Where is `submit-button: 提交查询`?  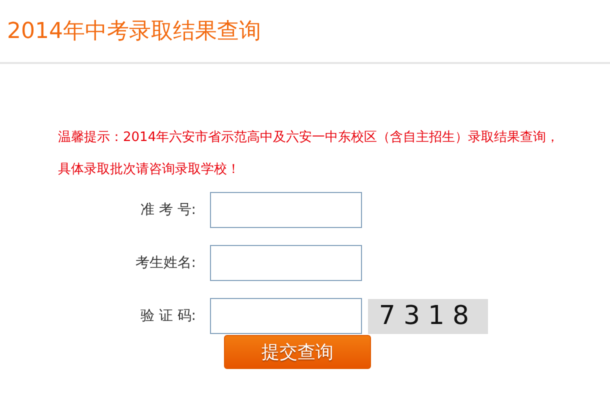
submit-button: 提交查询 is located at coordinates (297, 352).